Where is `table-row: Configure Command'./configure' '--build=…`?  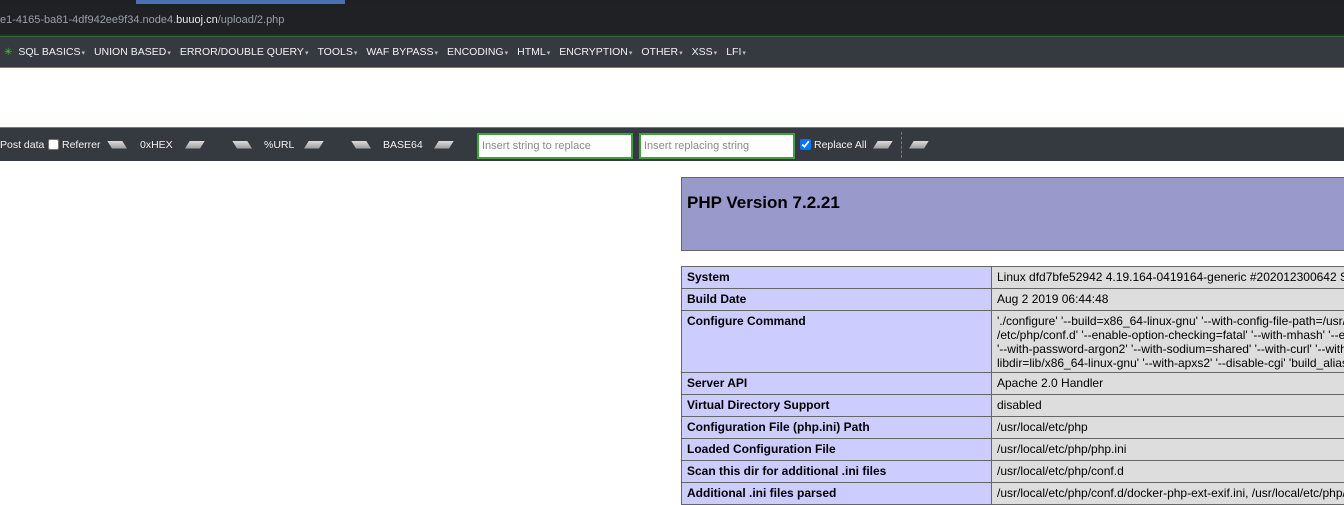
table-row: Configure Command'./configure' '--build=… is located at coordinates (1013, 342).